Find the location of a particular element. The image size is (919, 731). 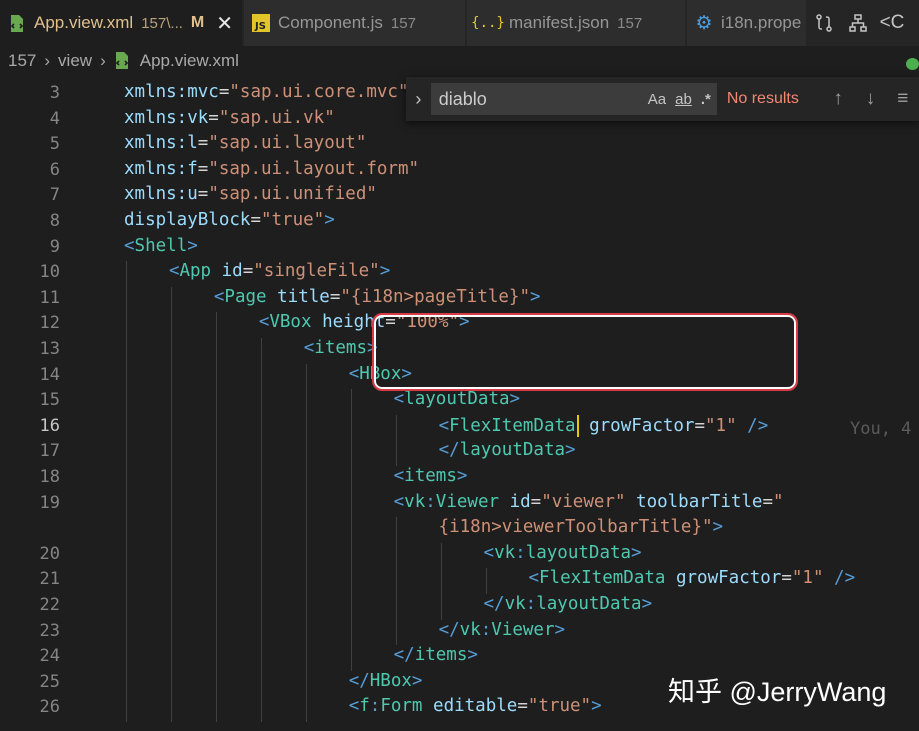

editor-actions: <C is located at coordinates (863, 23).